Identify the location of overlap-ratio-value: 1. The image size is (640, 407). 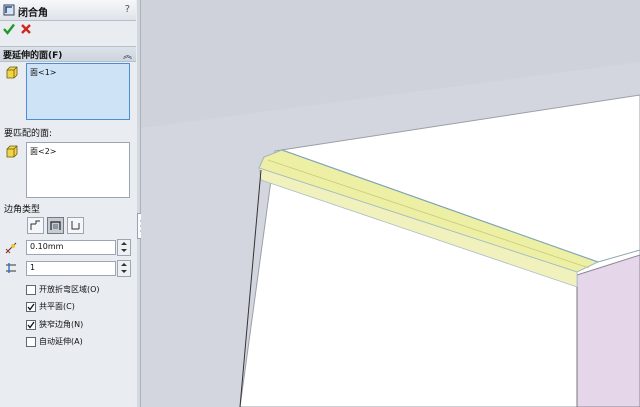
(33, 267).